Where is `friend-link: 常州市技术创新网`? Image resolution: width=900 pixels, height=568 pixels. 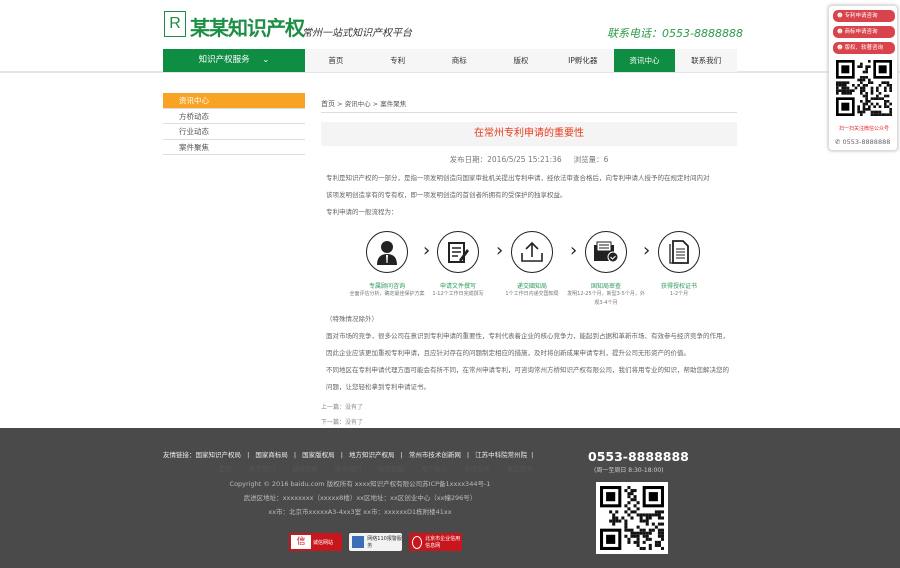
friend-link: 常州市技术创新网 is located at coordinates (435, 455).